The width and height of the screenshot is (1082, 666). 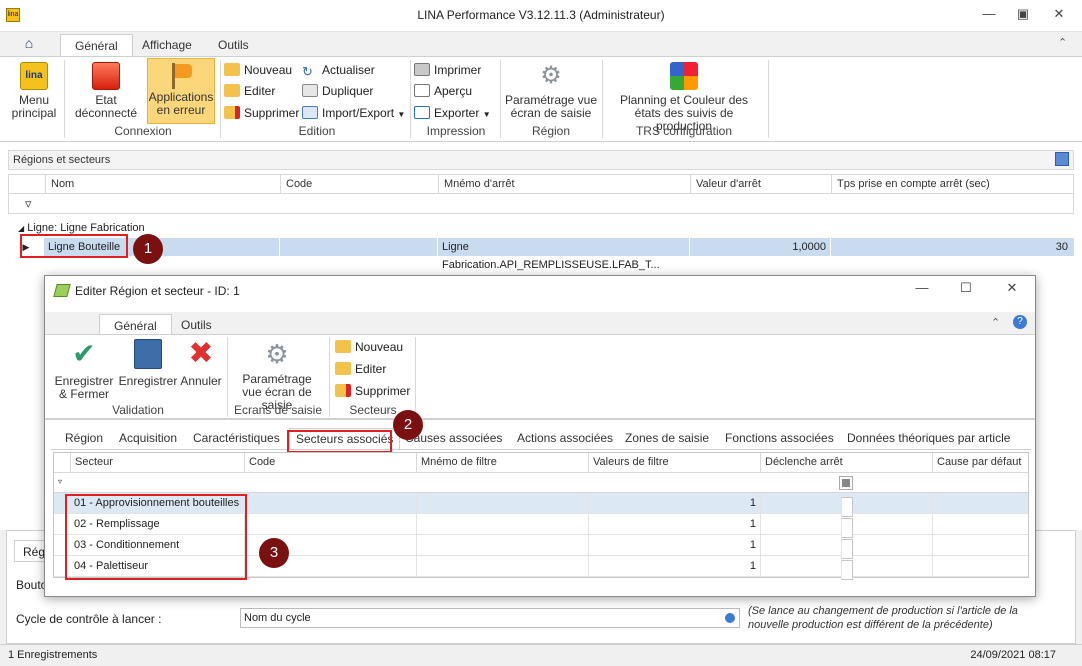 What do you see at coordinates (360, 369) in the screenshot?
I see `dialog-editer-button: Editer` at bounding box center [360, 369].